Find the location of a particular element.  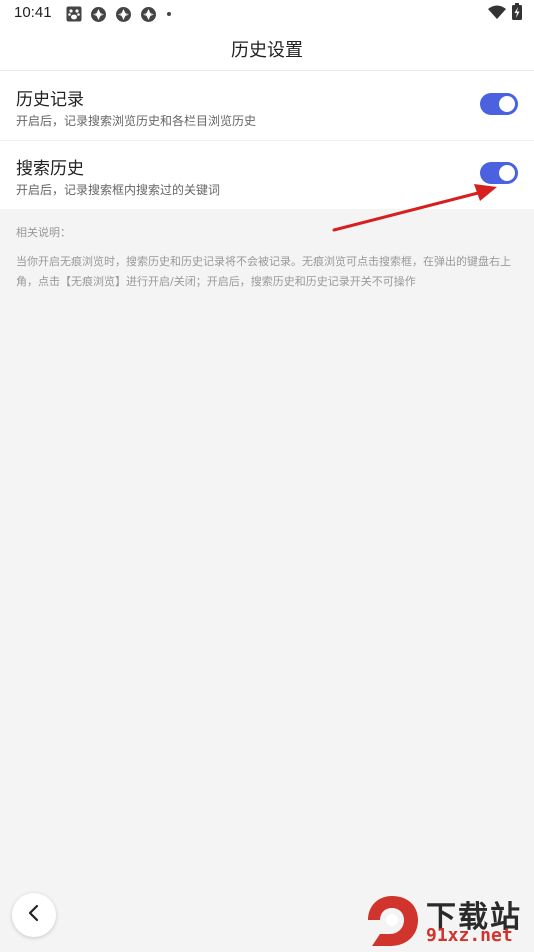

chevron-left-icon is located at coordinates (34, 915).